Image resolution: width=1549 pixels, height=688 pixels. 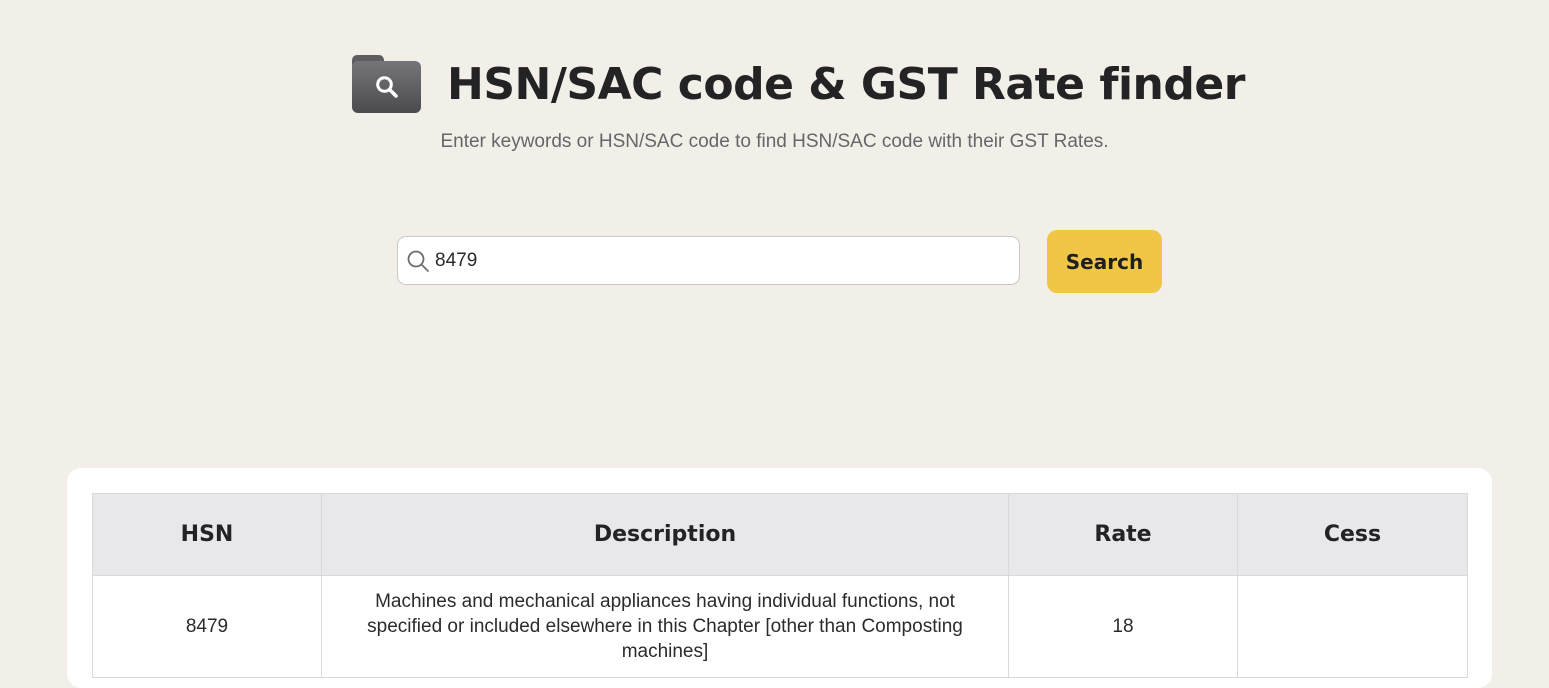 I want to click on search-icon, so click(x=418, y=261).